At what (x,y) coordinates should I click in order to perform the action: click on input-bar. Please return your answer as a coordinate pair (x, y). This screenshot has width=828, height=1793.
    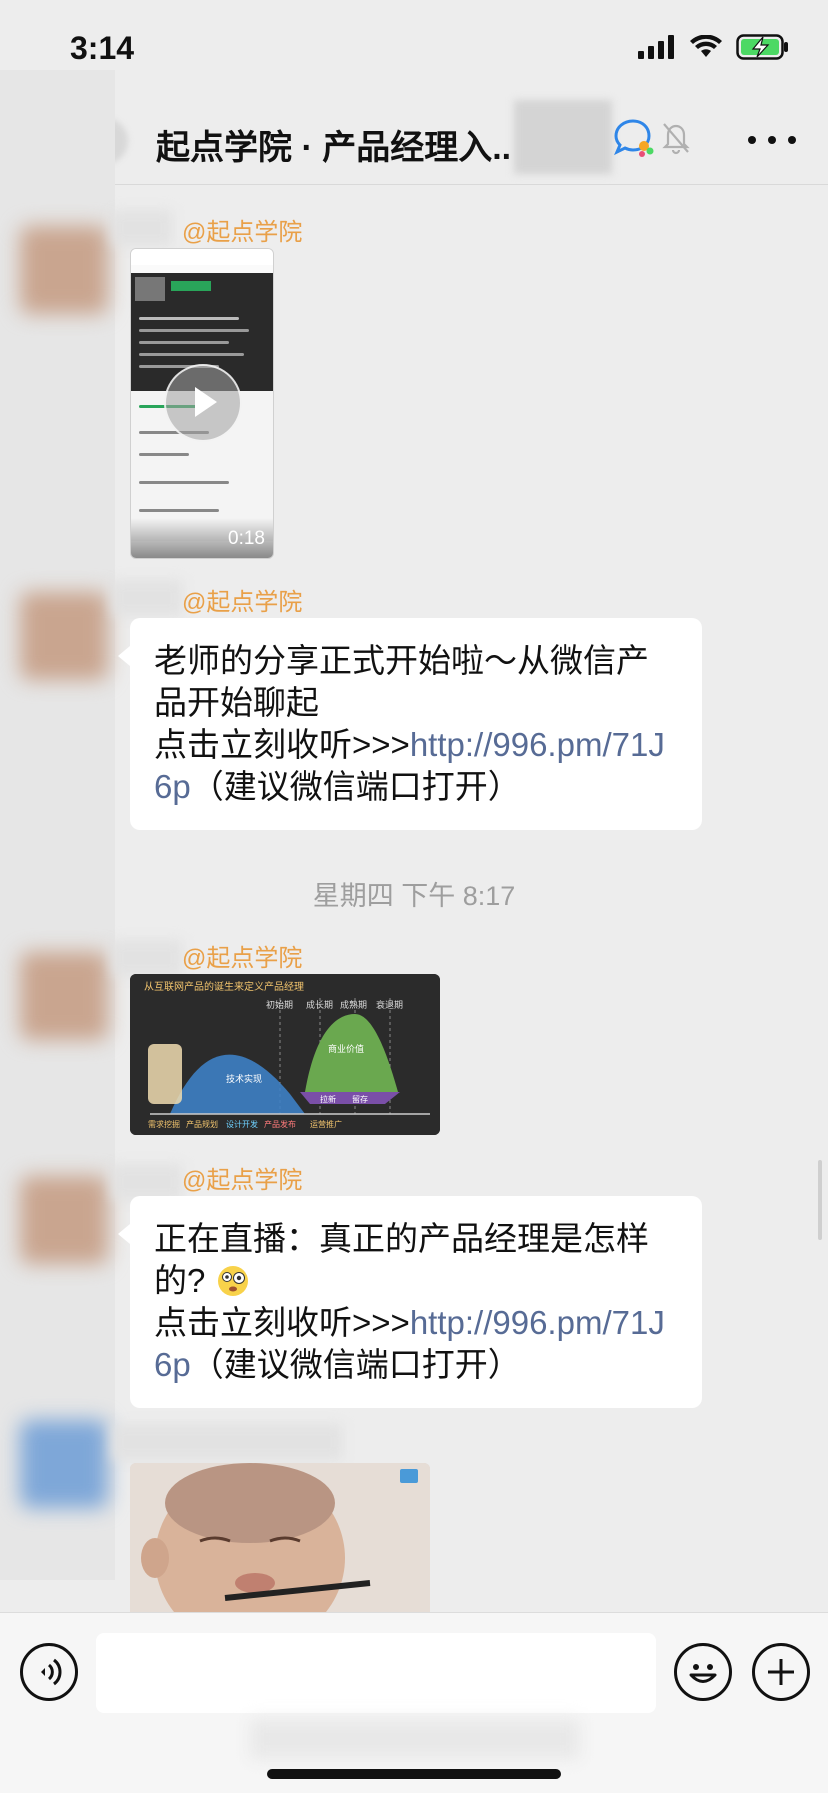
    Looking at the image, I should click on (414, 1702).